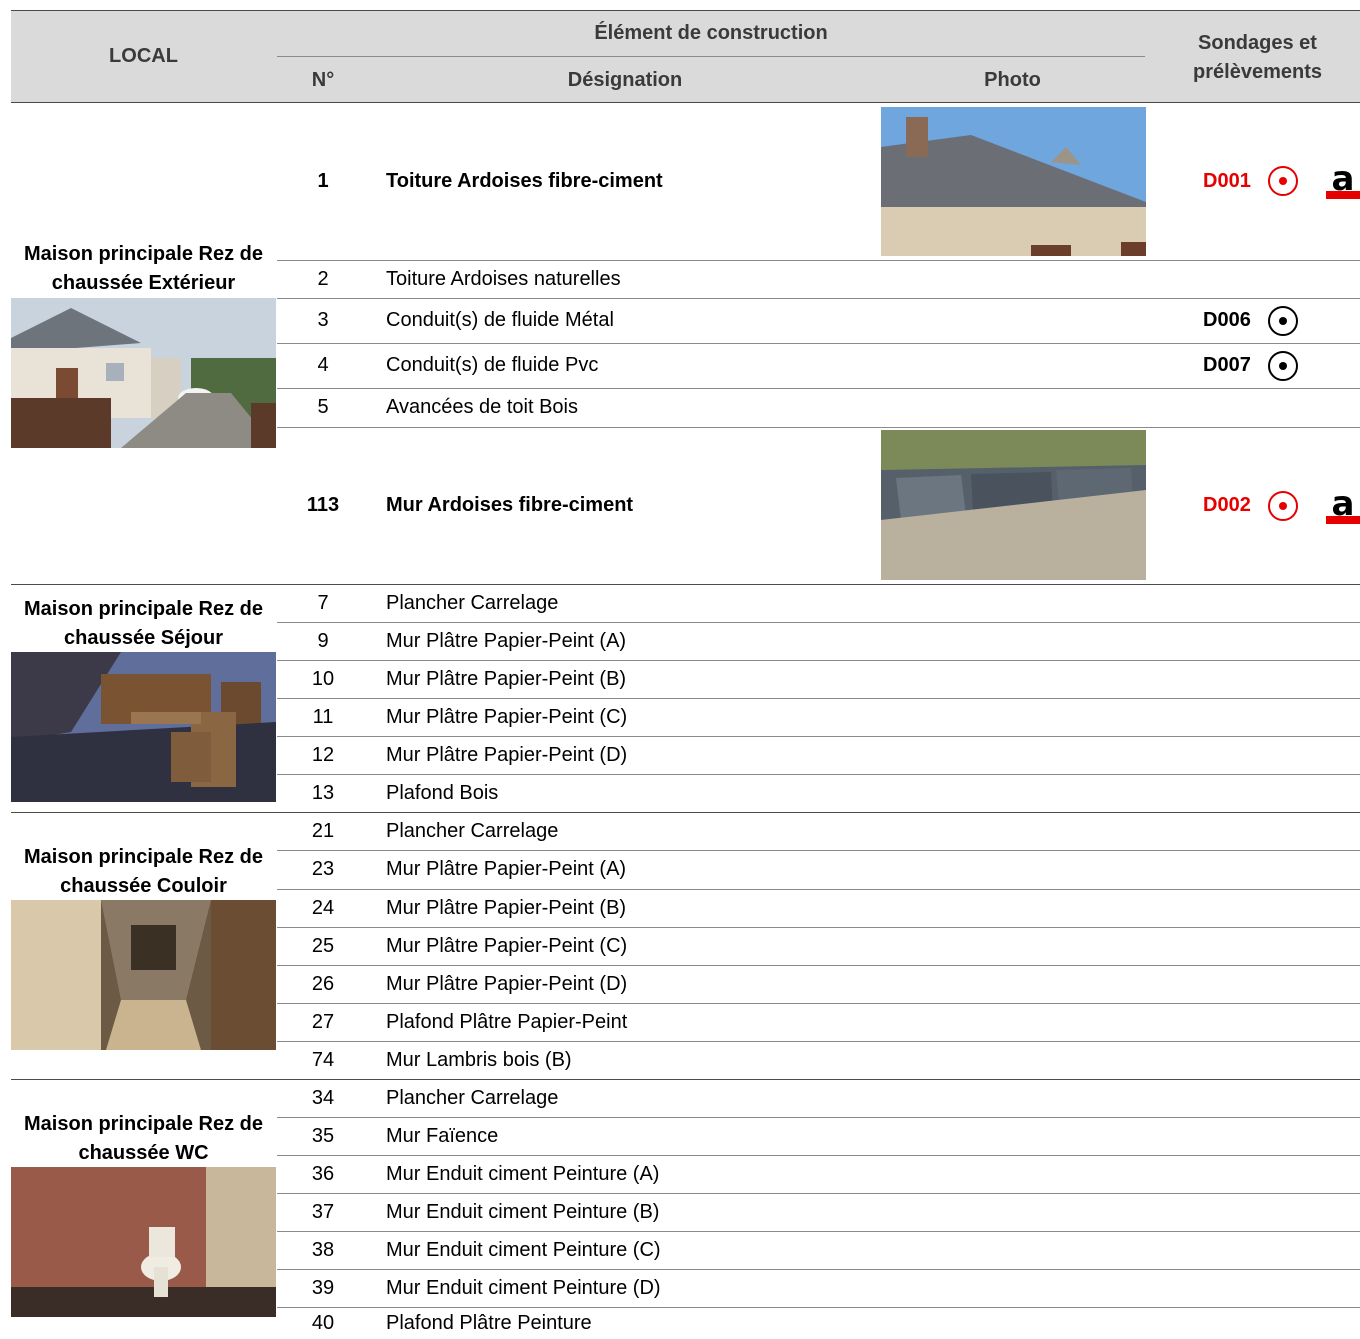 This screenshot has width=1360, height=1339. I want to click on row-designation: Conduit(s) de fluide Métal, so click(500, 320).